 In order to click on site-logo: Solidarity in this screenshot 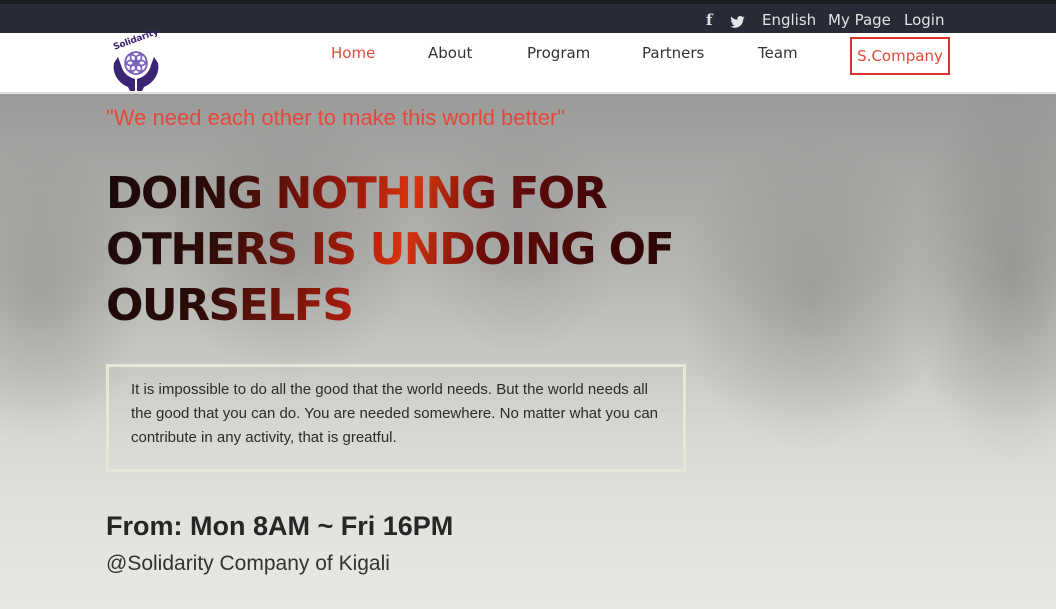, I will do `click(136, 60)`.